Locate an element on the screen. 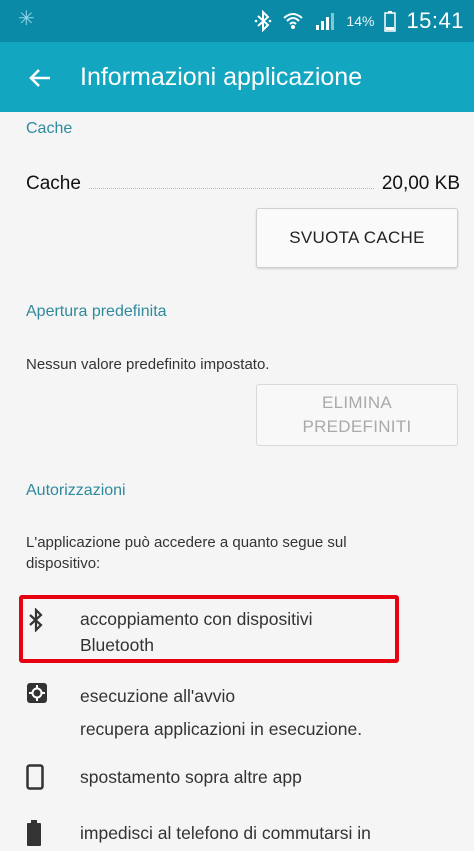 The image size is (474, 851). arrow-left-icon is located at coordinates (40, 78).